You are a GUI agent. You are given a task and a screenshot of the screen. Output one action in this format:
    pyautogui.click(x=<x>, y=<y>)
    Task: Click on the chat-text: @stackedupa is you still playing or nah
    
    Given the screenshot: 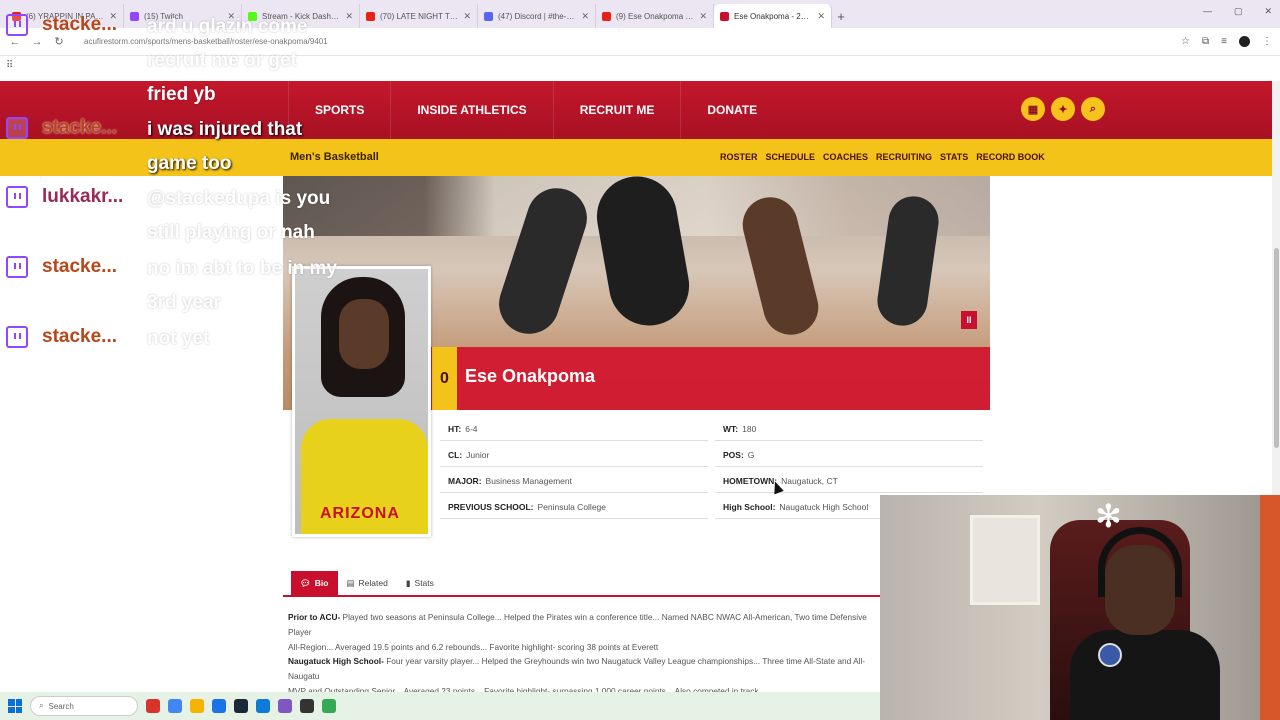 What is the action you would take?
    pyautogui.click(x=239, y=215)
    